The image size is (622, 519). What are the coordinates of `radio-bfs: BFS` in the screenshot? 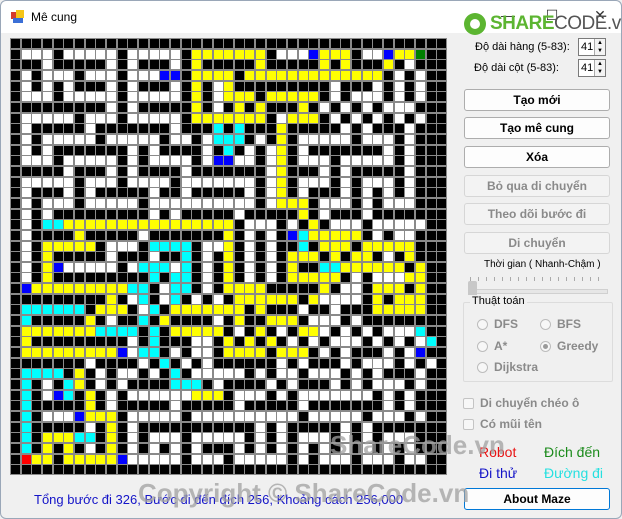 It's located at (560, 324).